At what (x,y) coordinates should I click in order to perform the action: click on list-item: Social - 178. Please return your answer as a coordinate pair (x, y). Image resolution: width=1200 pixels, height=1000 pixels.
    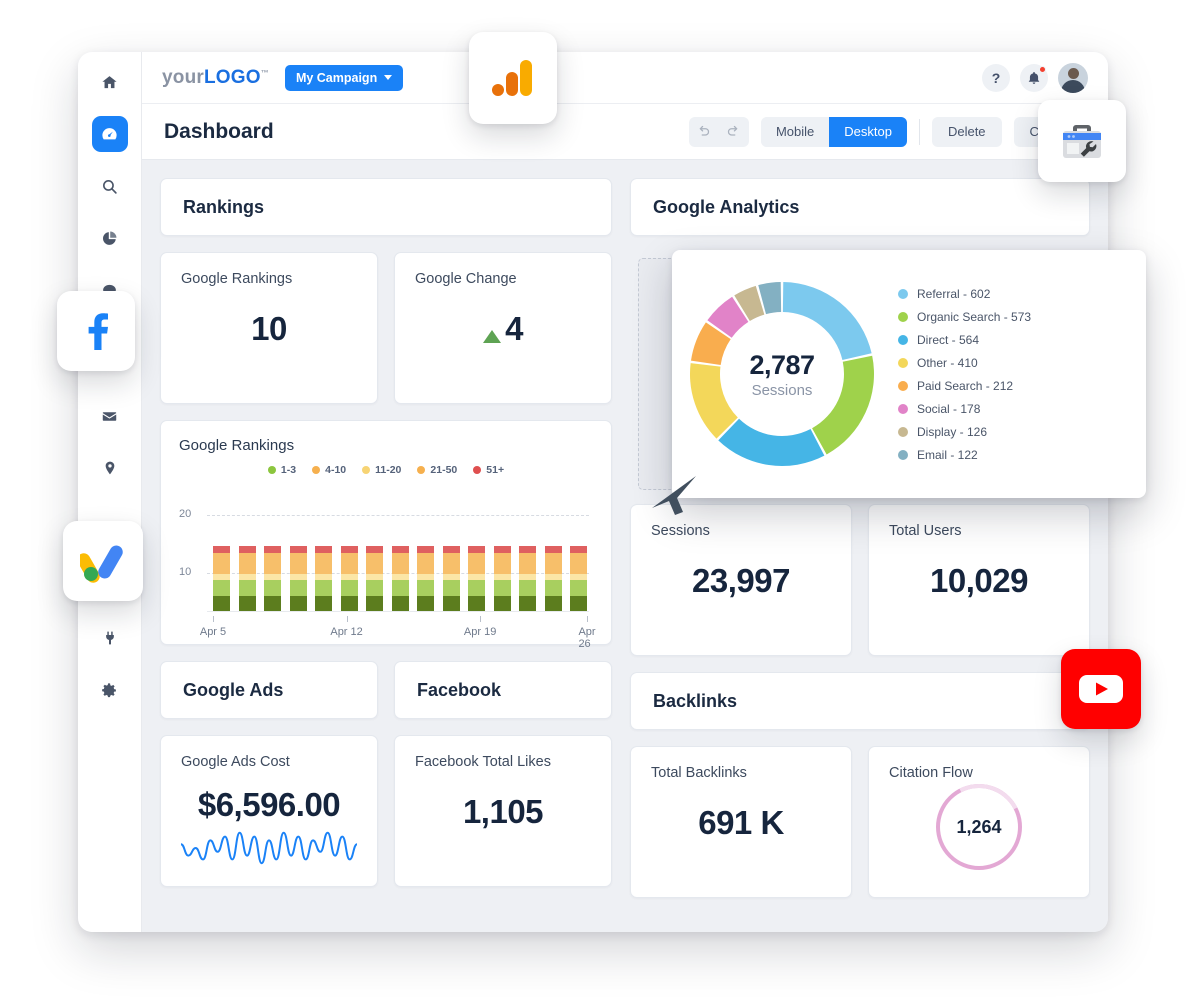
    Looking at the image, I should click on (1015, 409).